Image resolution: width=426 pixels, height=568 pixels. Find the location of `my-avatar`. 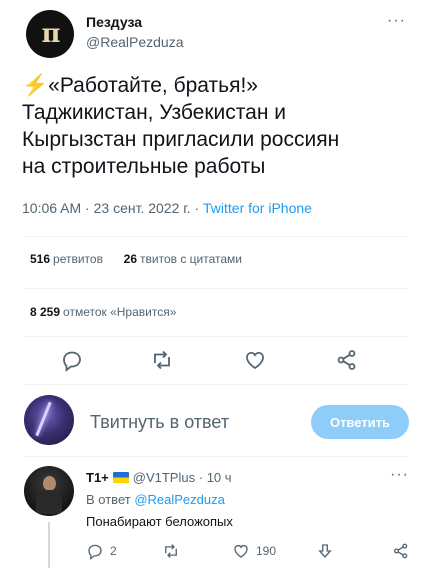

my-avatar is located at coordinates (49, 420).